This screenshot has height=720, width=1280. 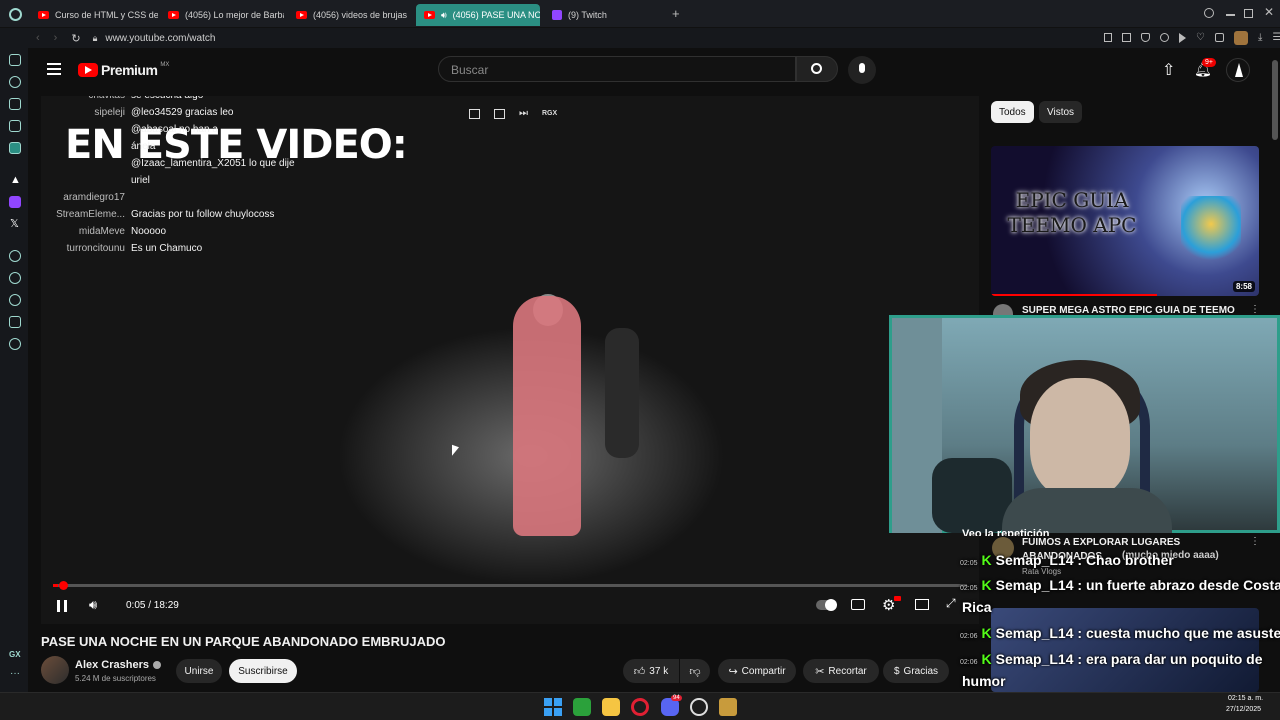 I want to click on chat-username: Semap_L14, so click(x=1034, y=585).